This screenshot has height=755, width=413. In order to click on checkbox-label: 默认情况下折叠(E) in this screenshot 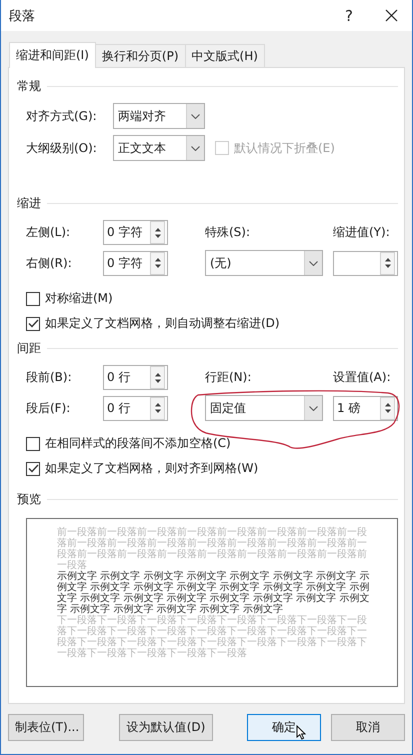, I will do `click(284, 148)`.